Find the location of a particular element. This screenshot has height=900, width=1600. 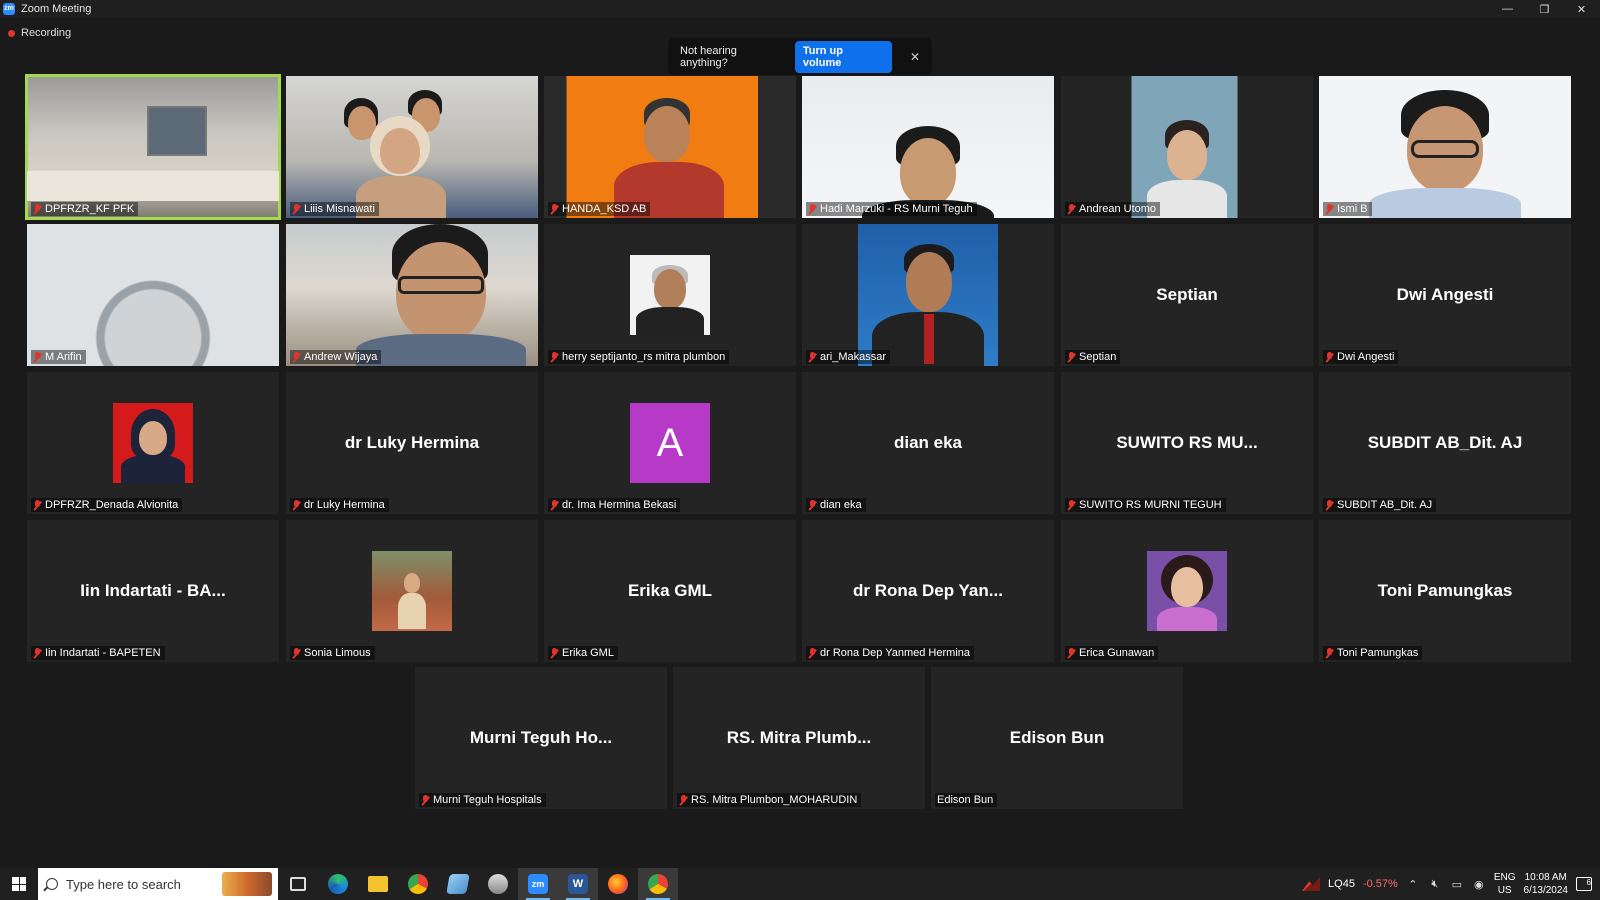

video-tile: SUWITO RS MU... SUWITO RS MURNI TEGUH is located at coordinates (1187, 443).